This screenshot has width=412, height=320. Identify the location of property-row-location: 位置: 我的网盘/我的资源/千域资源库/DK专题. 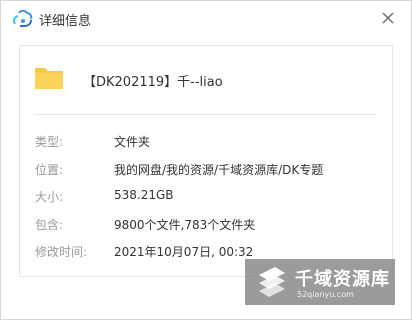
(206, 171).